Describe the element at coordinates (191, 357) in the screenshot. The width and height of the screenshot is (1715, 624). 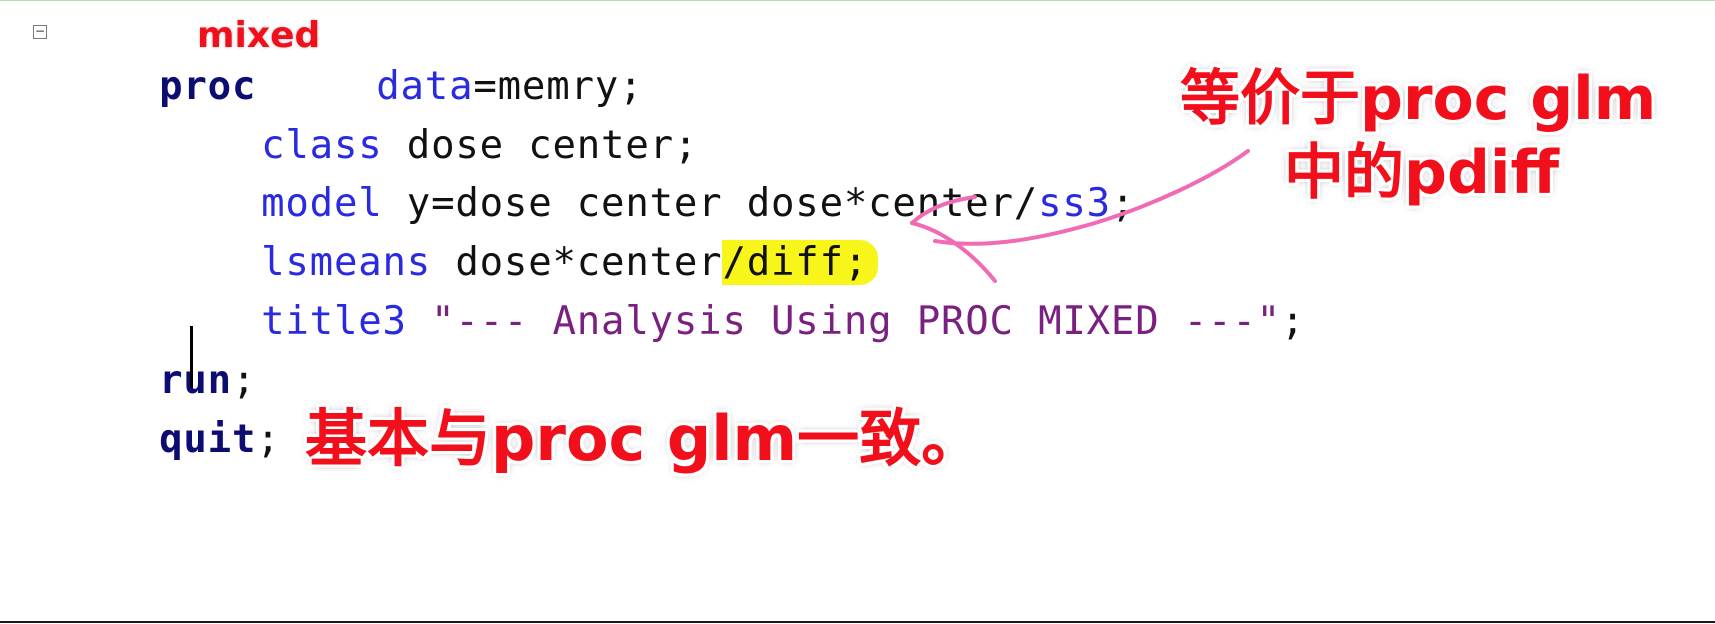
I see `text-cursor` at that location.